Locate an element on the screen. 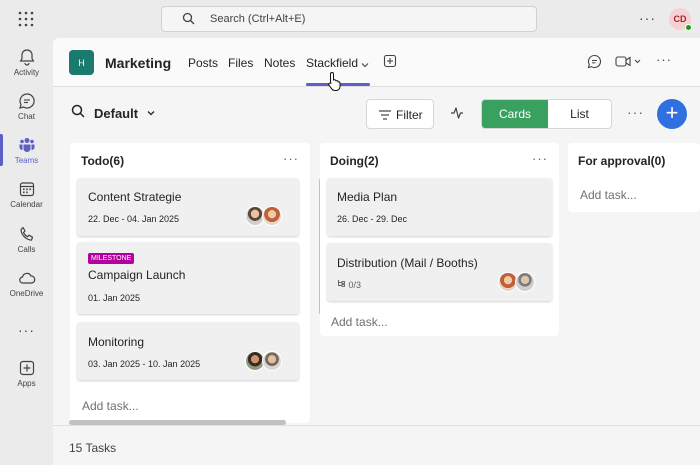  task-title: Campaign Launch is located at coordinates (137, 275).